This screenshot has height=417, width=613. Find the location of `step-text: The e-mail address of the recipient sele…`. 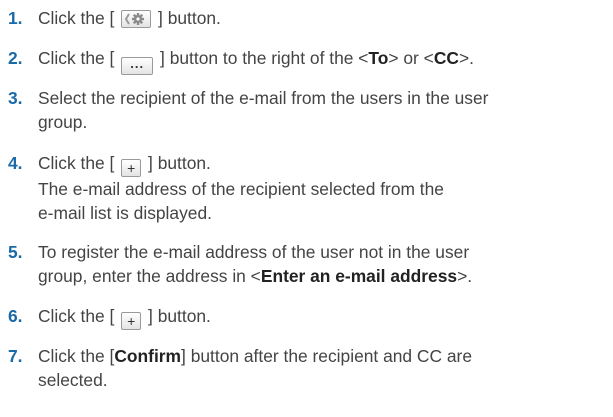

step-text: The e-mail address of the recipient sele… is located at coordinates (241, 189).